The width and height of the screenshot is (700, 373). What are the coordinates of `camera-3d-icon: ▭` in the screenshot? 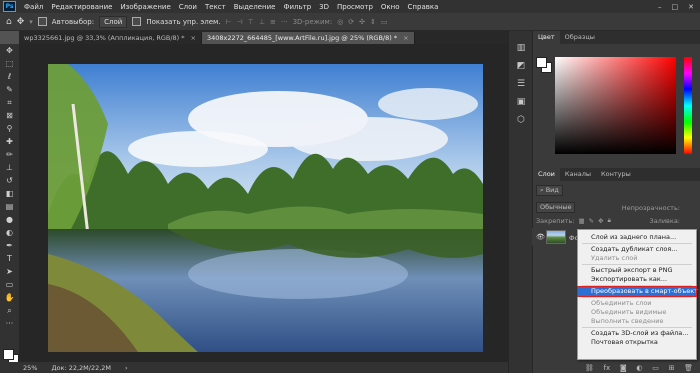 It's located at (384, 22).